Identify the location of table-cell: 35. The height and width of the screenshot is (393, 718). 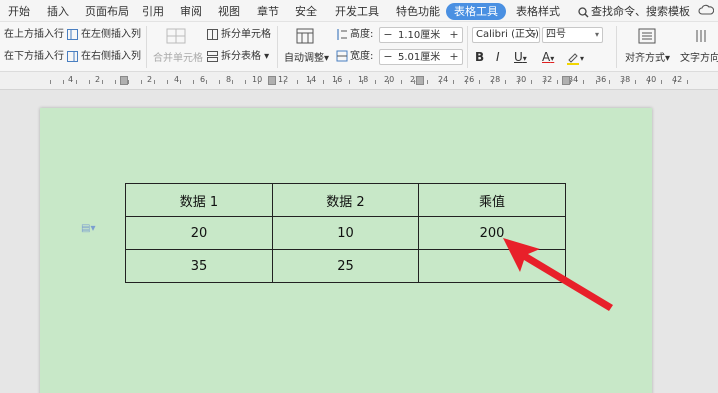
(199, 266).